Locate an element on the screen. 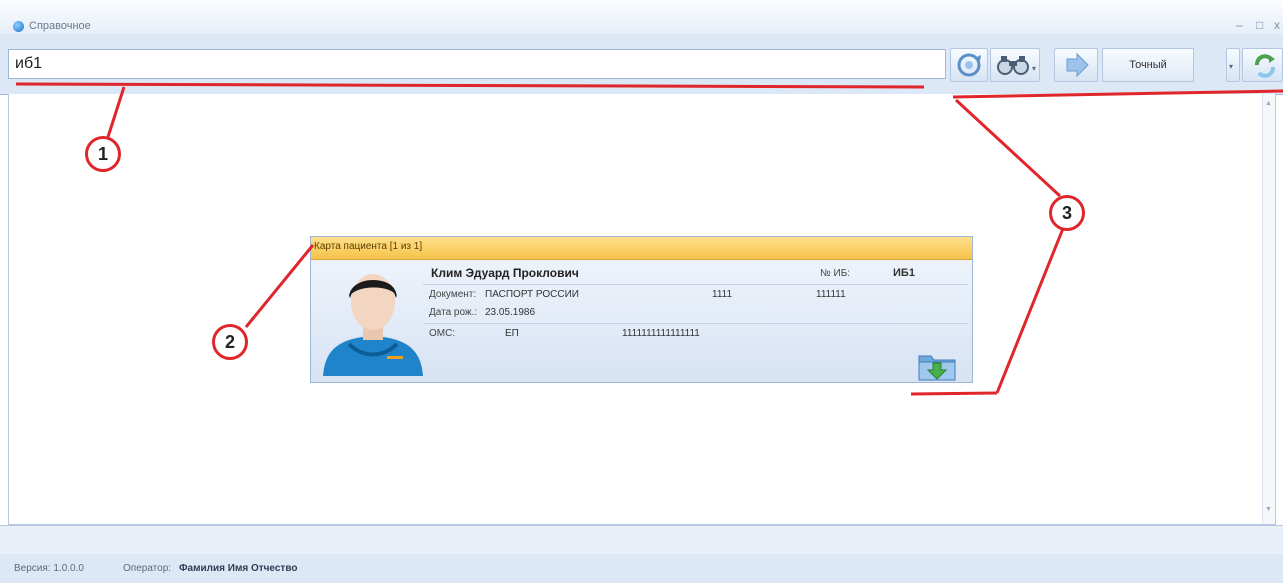 Image resolution: width=1283 pixels, height=583 pixels. operator-label: Оператор: is located at coordinates (147, 568).